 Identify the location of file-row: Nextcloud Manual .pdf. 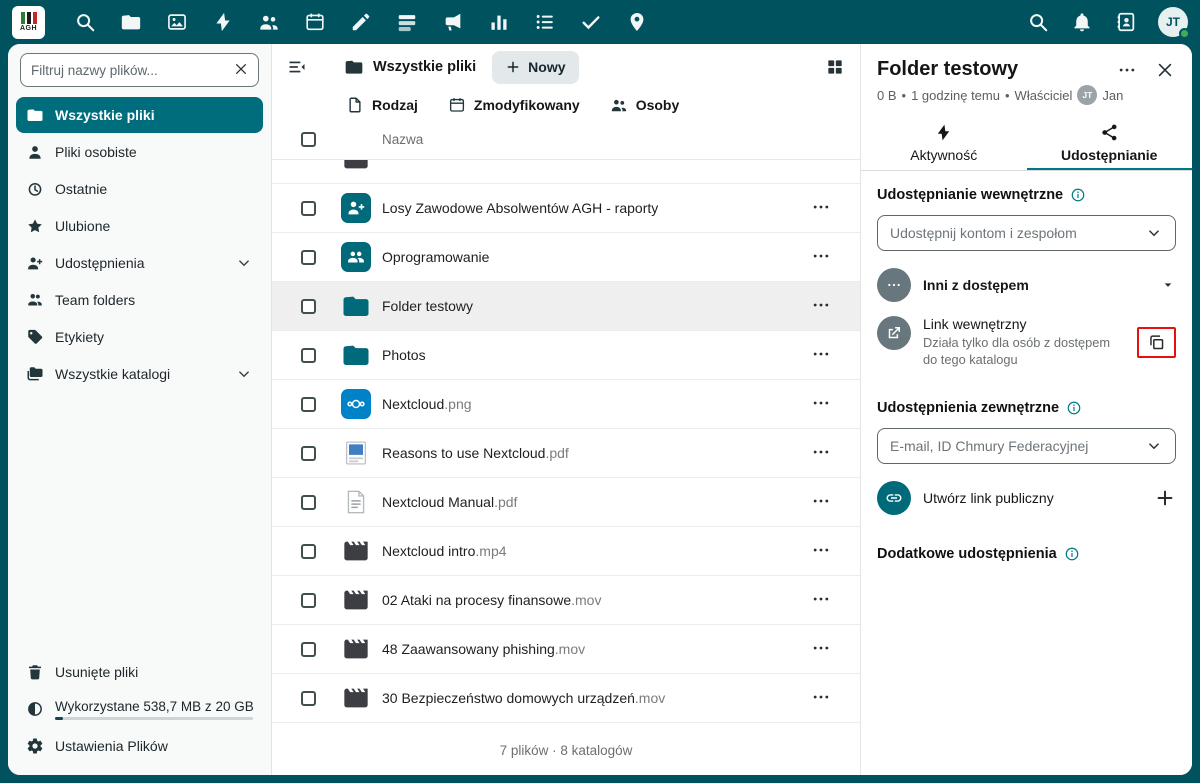
(566, 502).